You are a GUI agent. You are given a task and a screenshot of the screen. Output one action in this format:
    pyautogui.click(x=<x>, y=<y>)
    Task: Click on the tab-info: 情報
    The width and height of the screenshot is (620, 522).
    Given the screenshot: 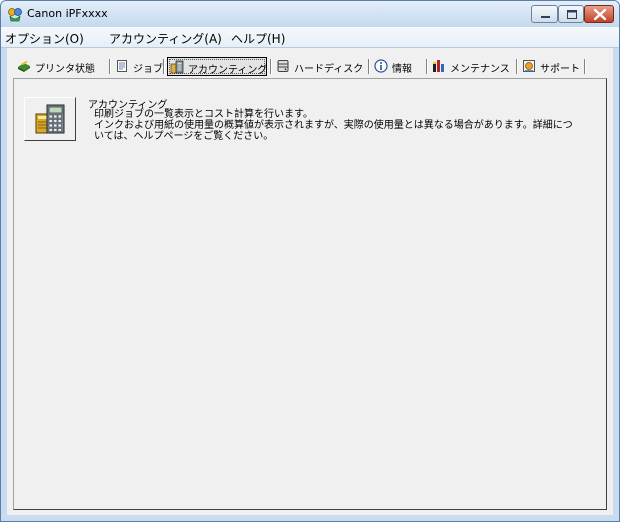 What is the action you would take?
    pyautogui.click(x=398, y=66)
    